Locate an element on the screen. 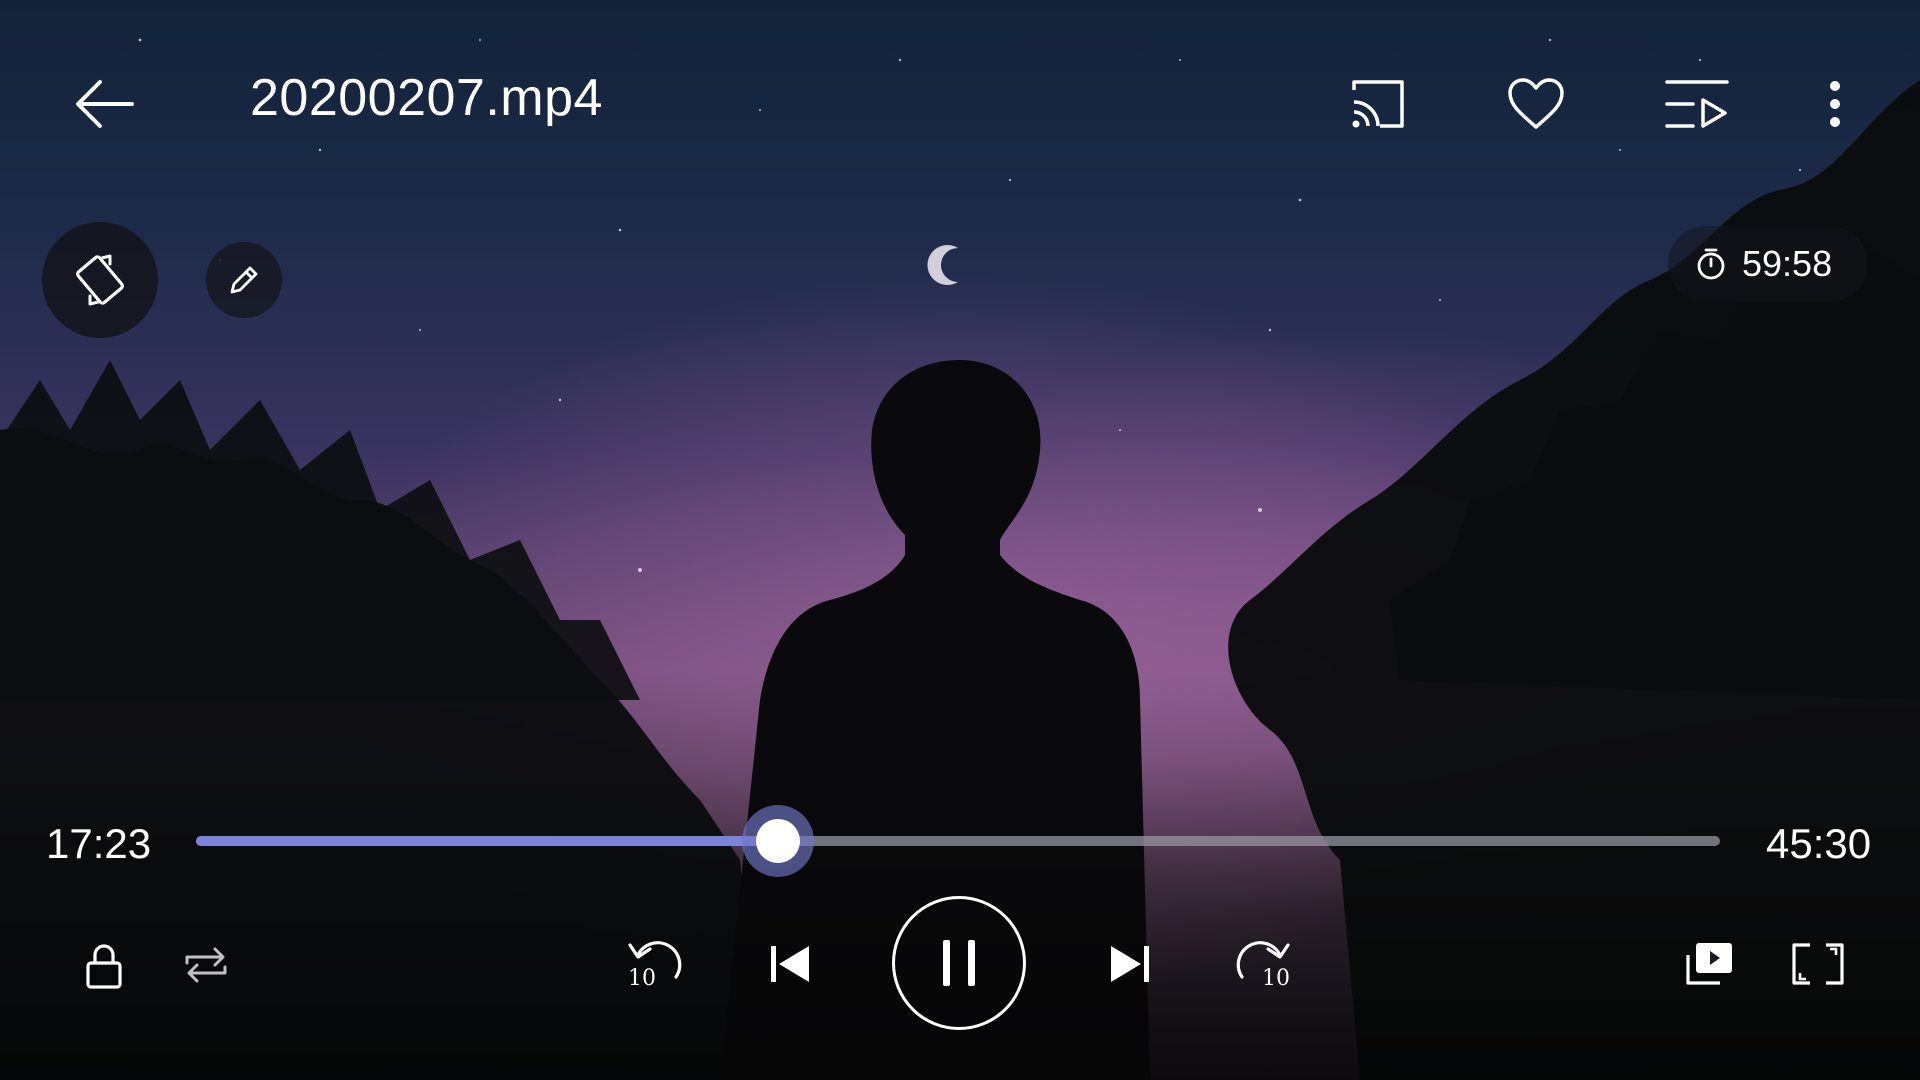 The image size is (1920, 1080). more-options-button is located at coordinates (1835, 104).